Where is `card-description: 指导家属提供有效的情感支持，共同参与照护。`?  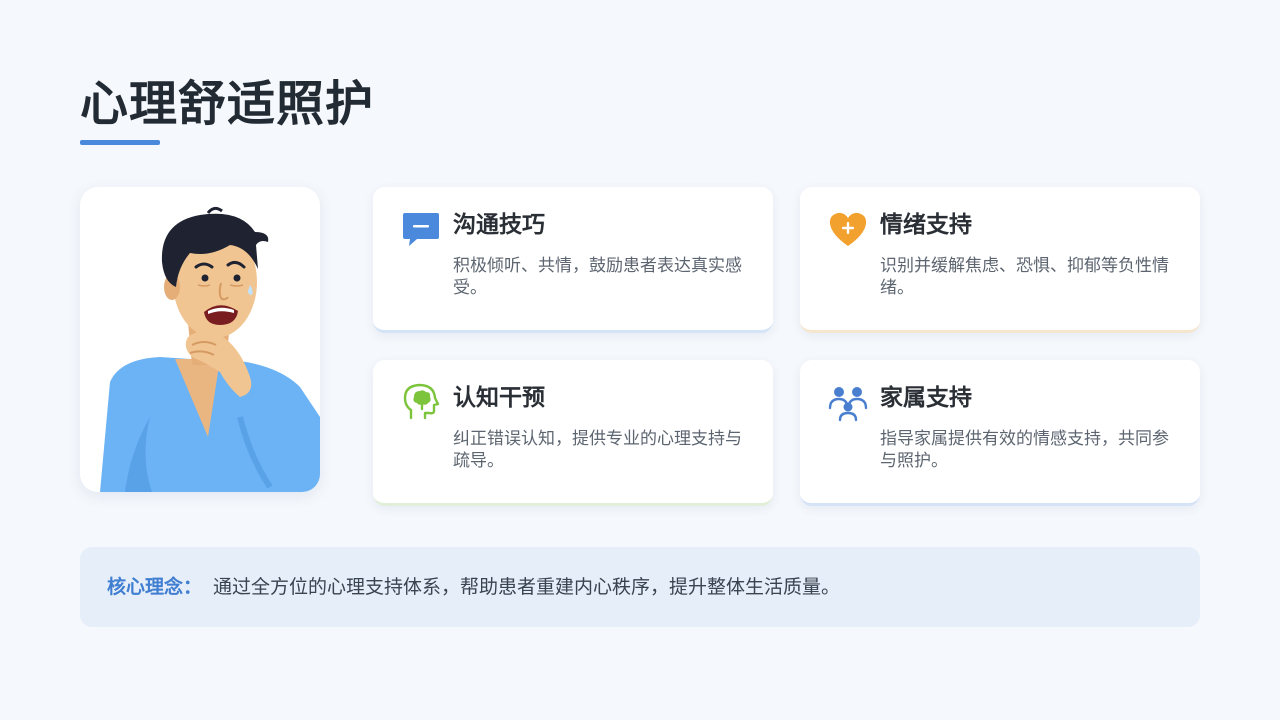 card-description: 指导家属提供有效的情感支持，共同参与照护。 is located at coordinates (1024, 450).